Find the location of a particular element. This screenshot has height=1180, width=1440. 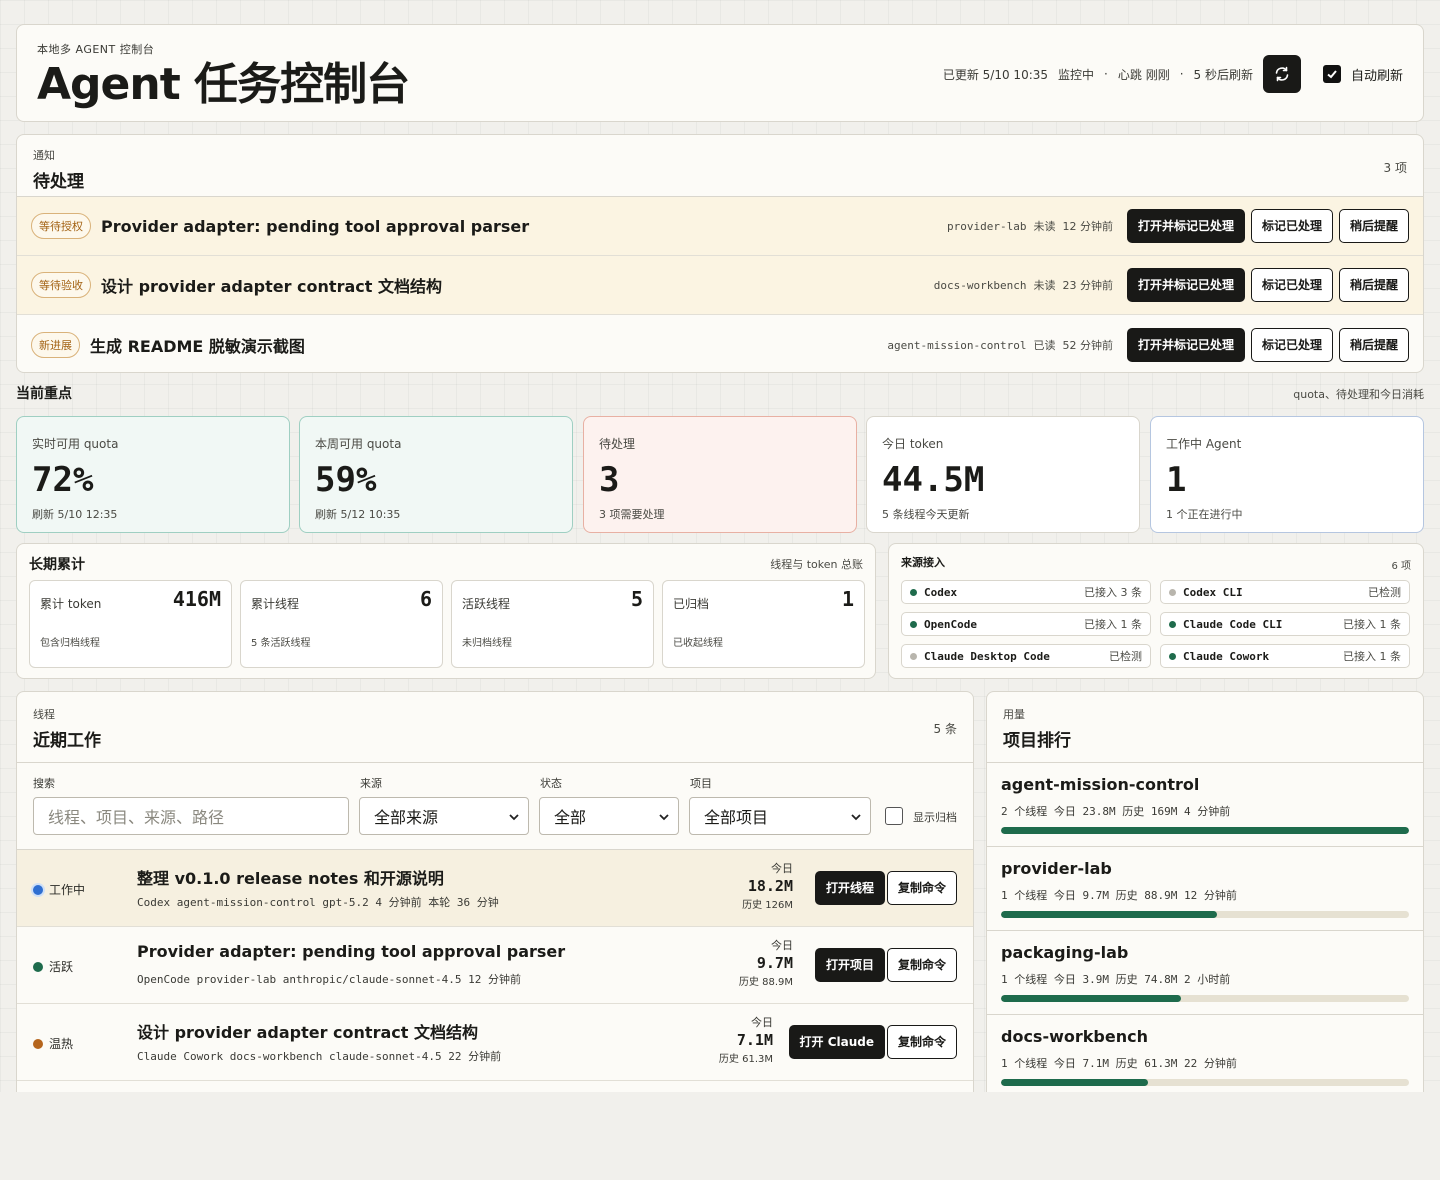

source-item: Codex 已接入 3 条 is located at coordinates (1026, 592).